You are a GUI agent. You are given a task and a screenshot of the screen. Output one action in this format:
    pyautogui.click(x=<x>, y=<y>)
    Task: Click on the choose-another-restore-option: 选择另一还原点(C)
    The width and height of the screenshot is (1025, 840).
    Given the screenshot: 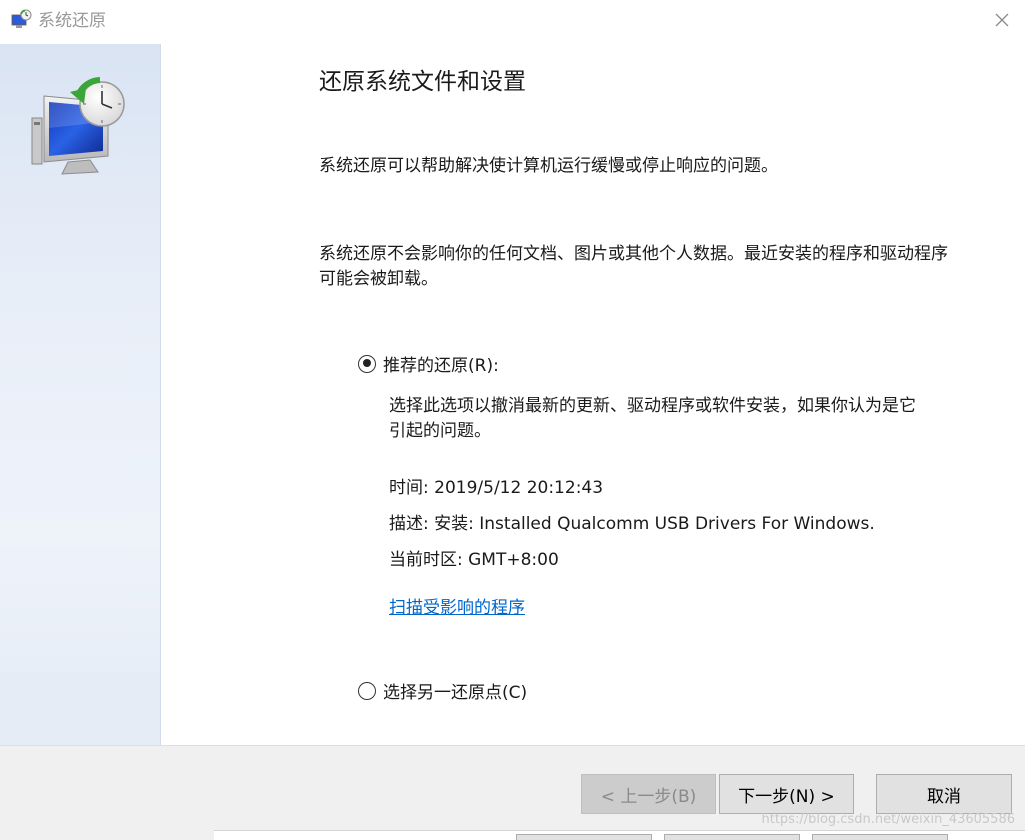 What is the action you would take?
    pyautogui.click(x=442, y=690)
    